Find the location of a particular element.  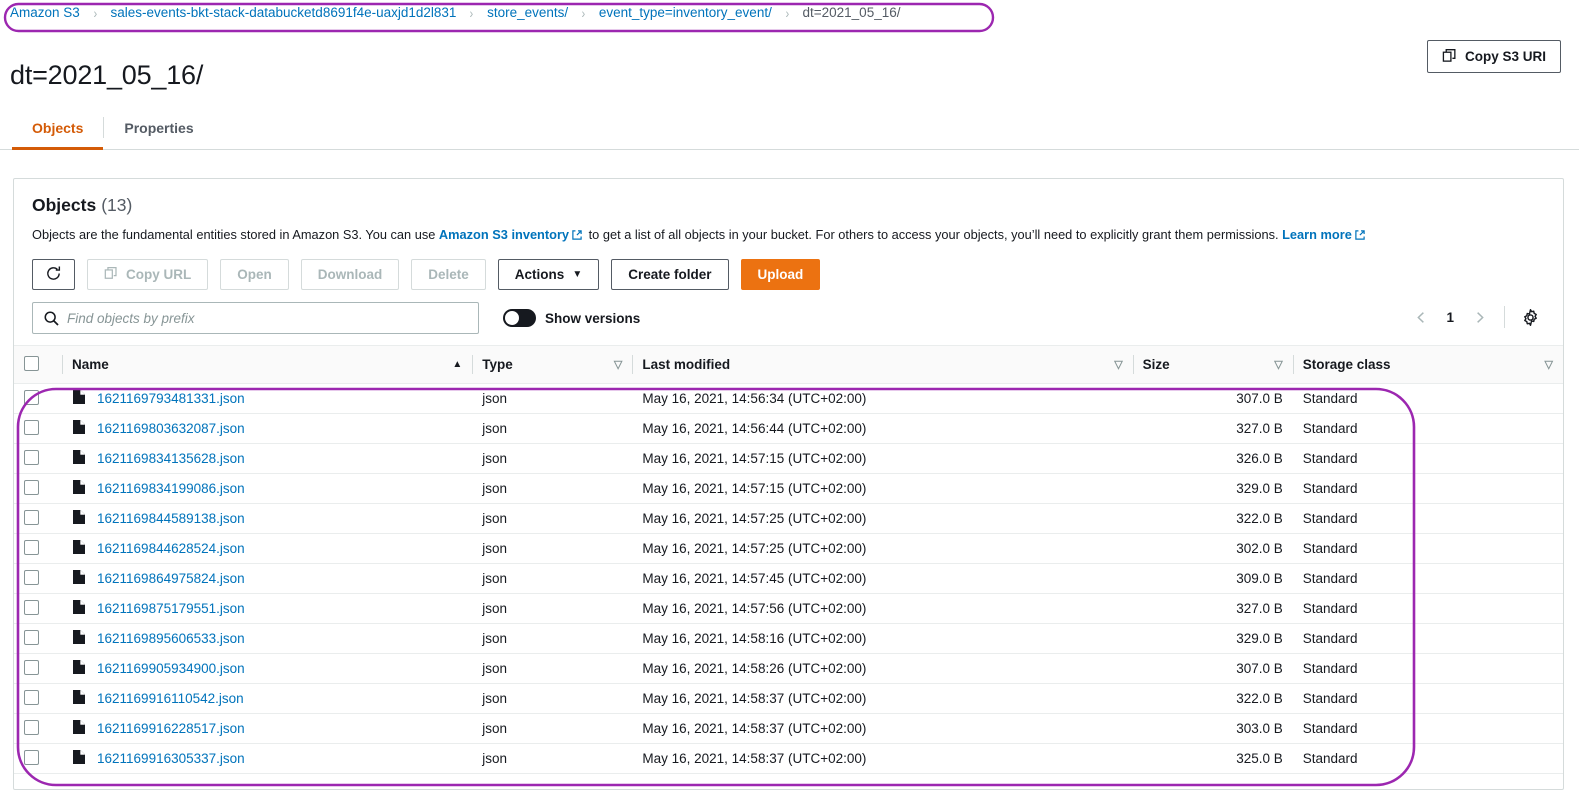

cell-last-modified: May 16, 2021, 14:58:26 (UTC+02:00) is located at coordinates (882, 668).